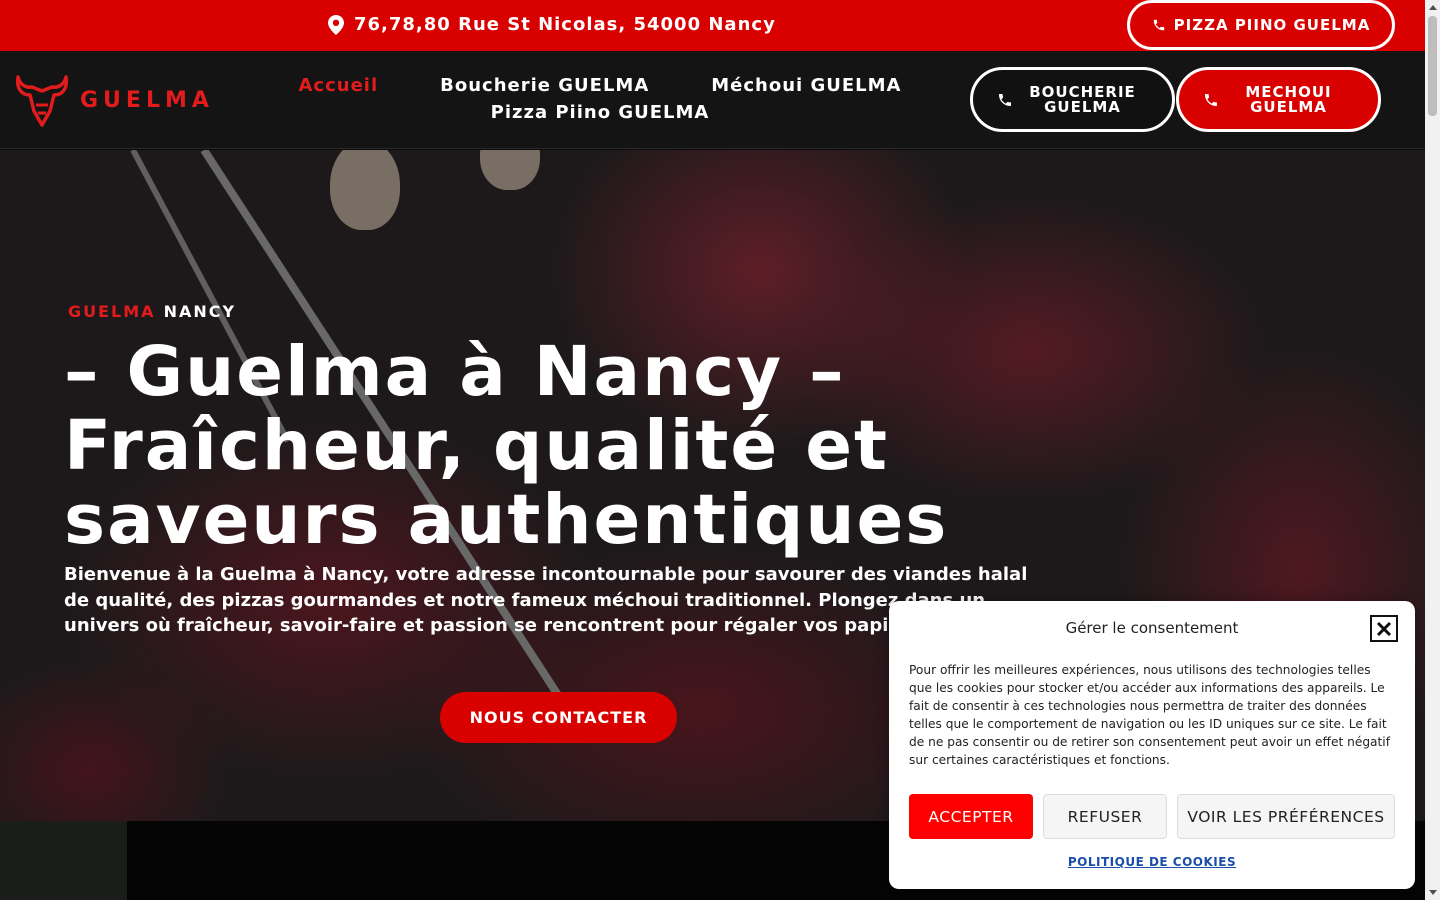 The height and width of the screenshot is (900, 1440). Describe the element at coordinates (1082, 99) in the screenshot. I see `boucherie-call-label: BOUCHERIE GUELMA` at that location.